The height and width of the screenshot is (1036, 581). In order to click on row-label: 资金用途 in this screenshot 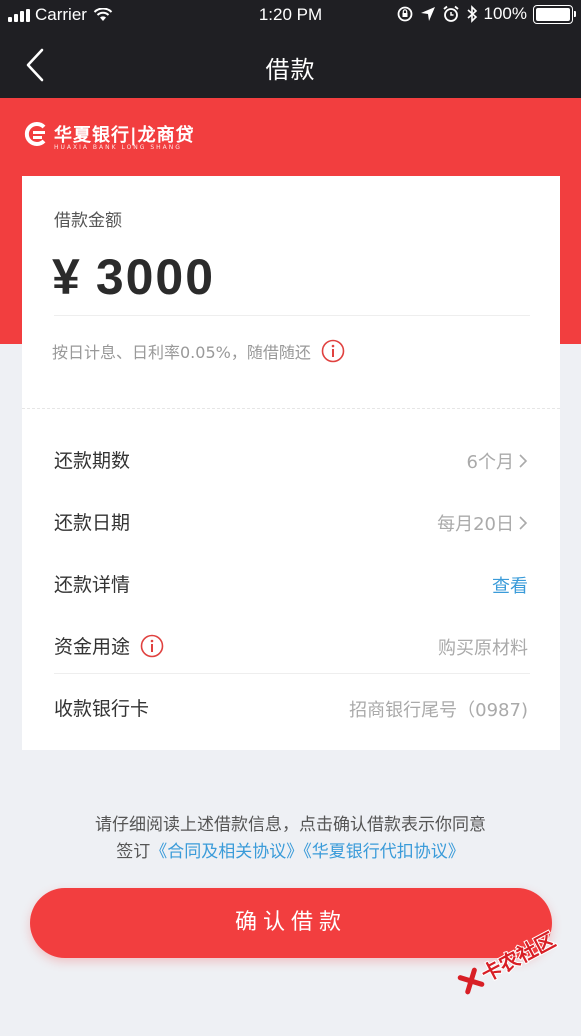, I will do `click(109, 645)`.